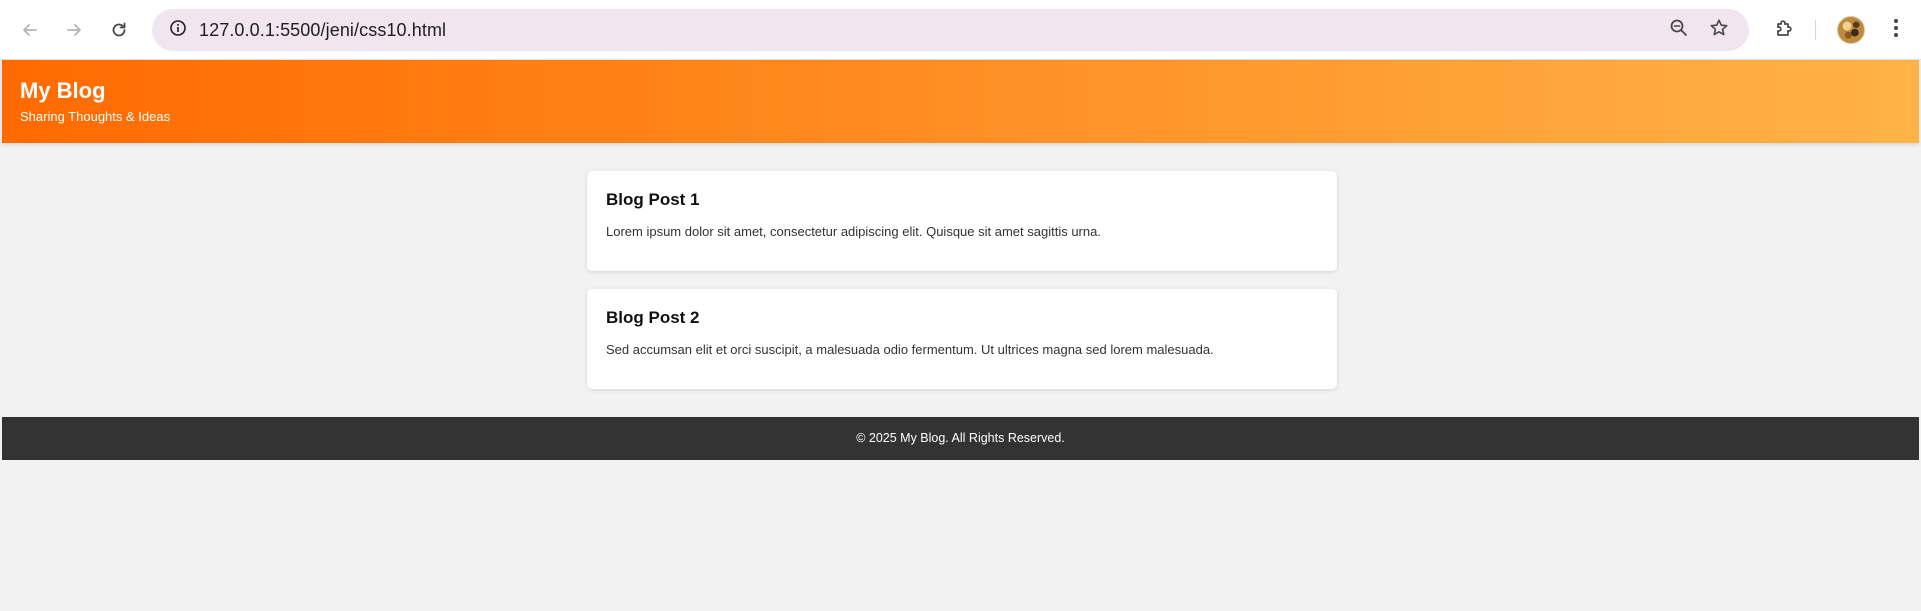 The width and height of the screenshot is (1921, 611). I want to click on reload-icon, so click(119, 30).